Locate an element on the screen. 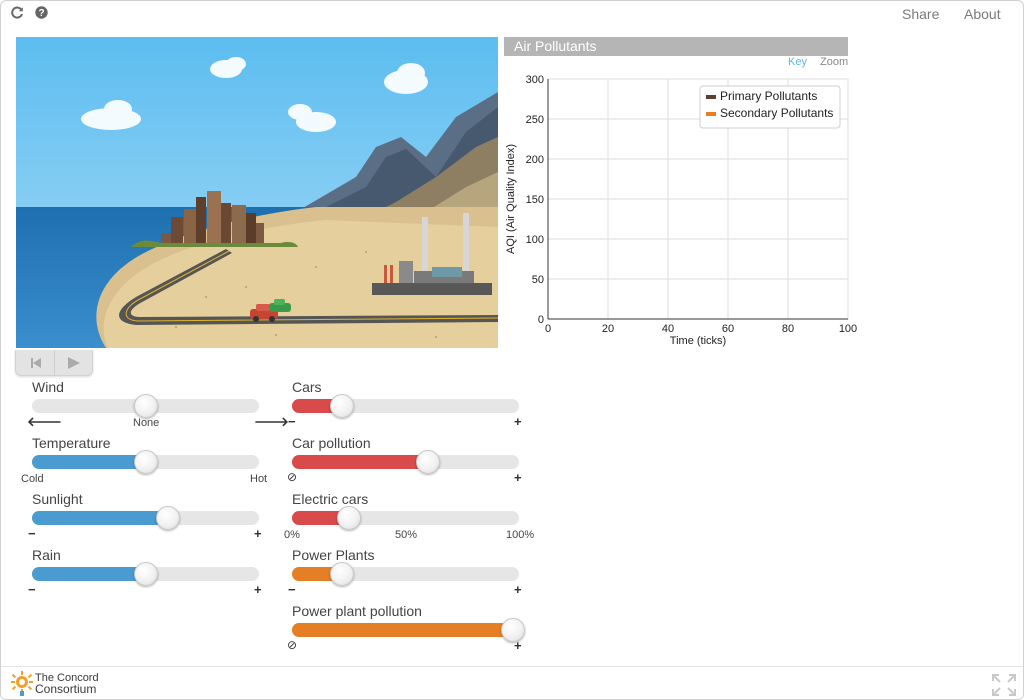 This screenshot has width=1024, height=700. sunlight-track is located at coordinates (145, 518).